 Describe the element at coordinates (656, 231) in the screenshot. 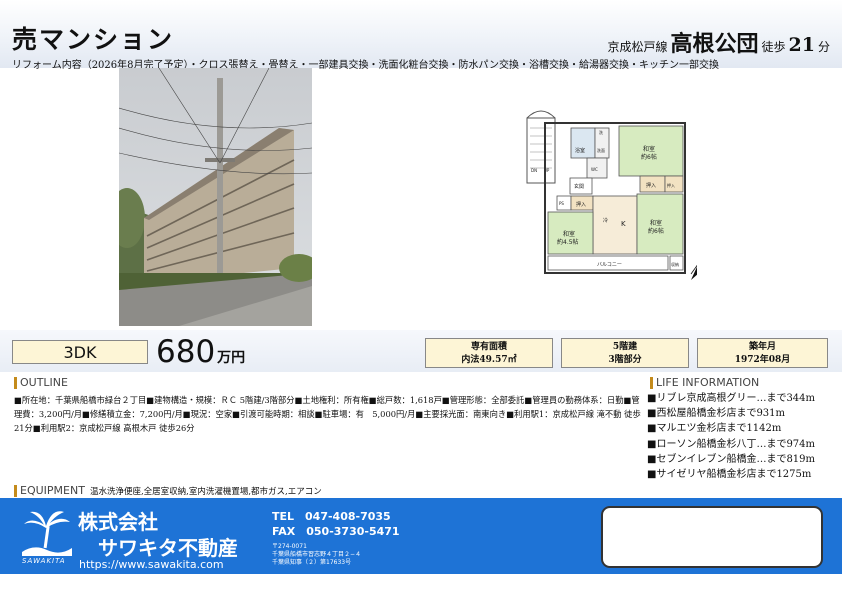

I see `fp-room2-size: 約6帖` at that location.